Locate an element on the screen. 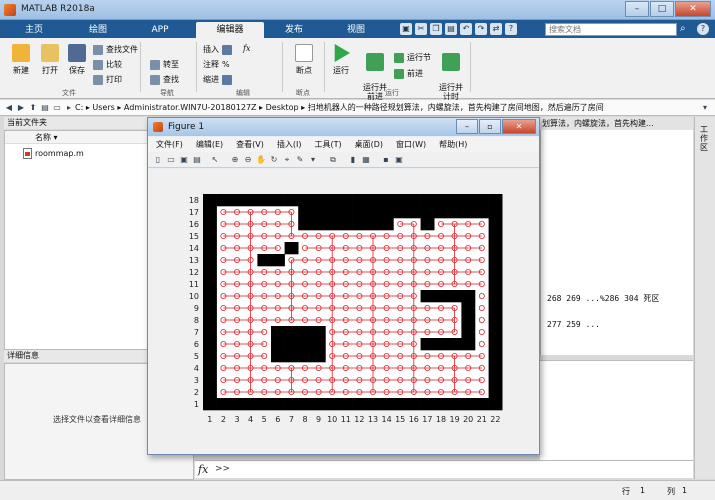 The image size is (715, 500). menu-edit: 编辑(E) is located at coordinates (209, 144).